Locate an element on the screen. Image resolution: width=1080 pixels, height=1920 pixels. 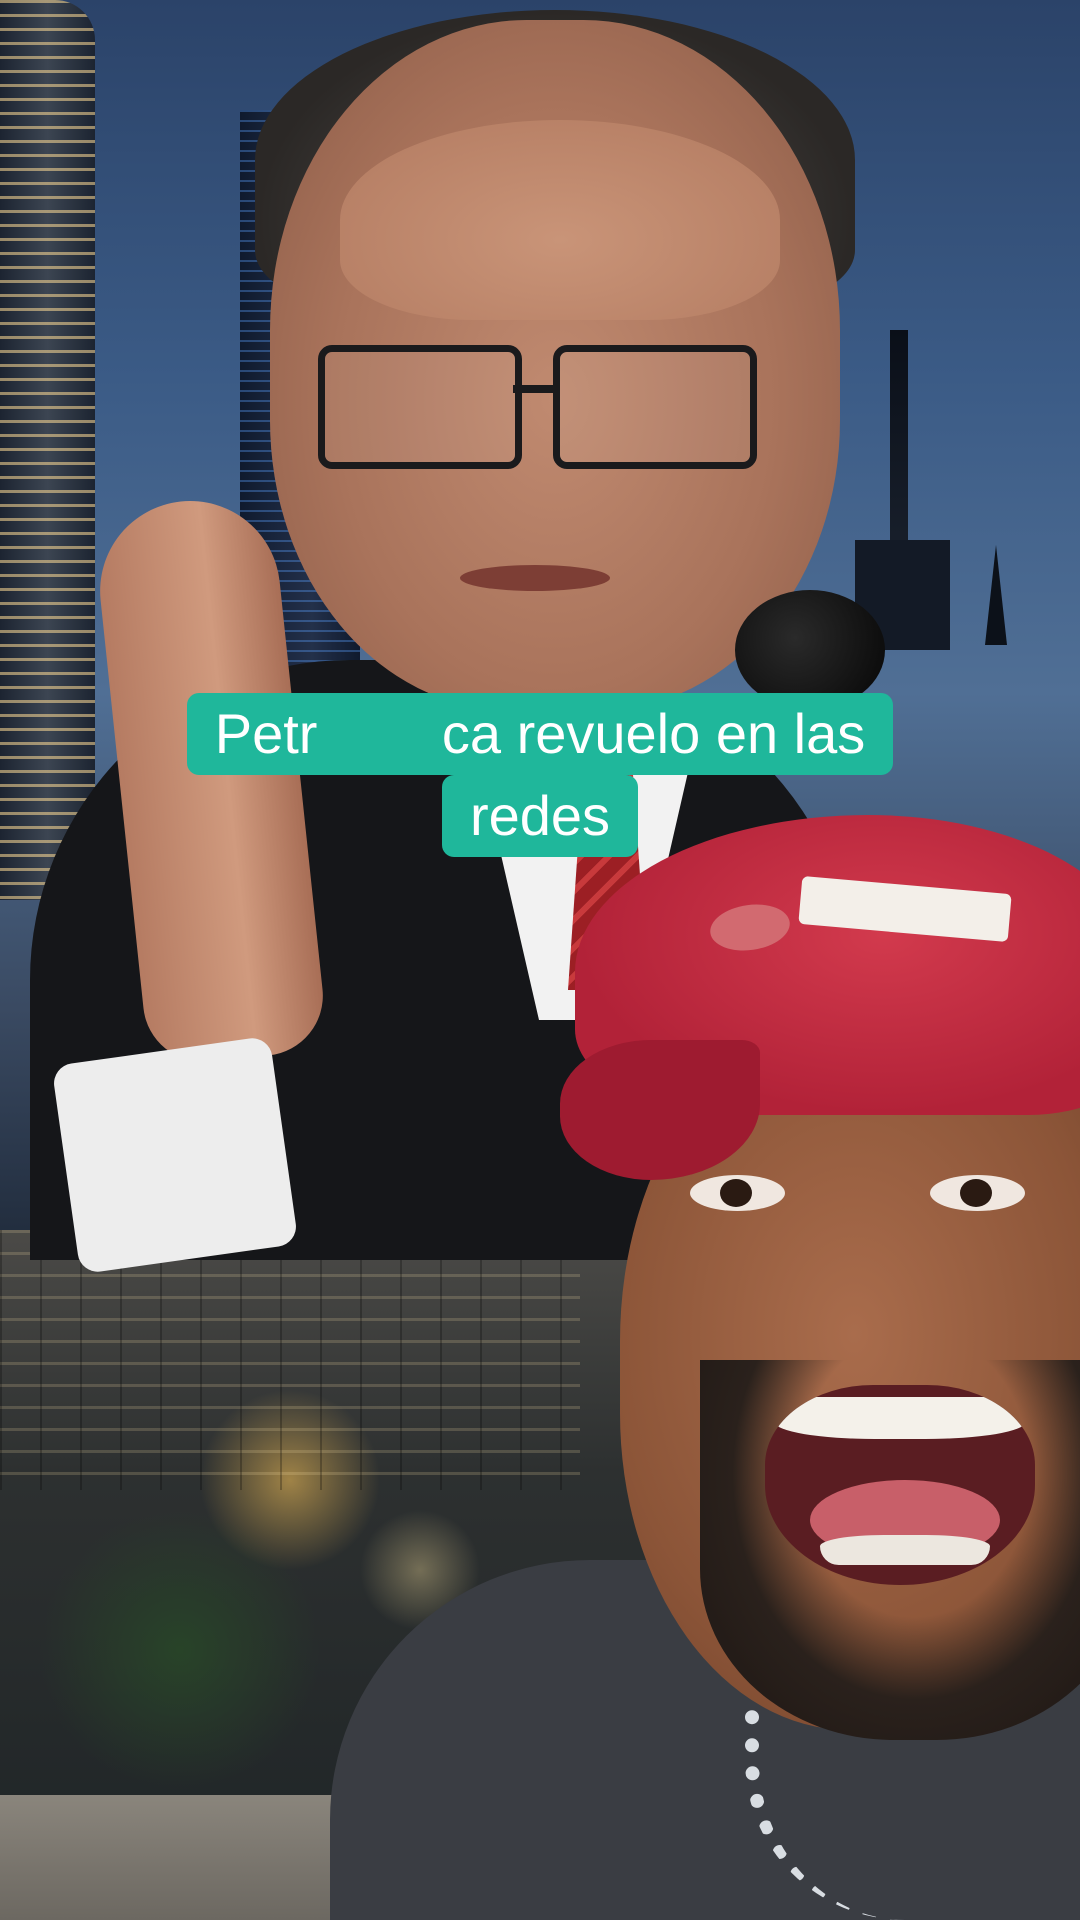
open-mouth is located at coordinates (900, 1485).